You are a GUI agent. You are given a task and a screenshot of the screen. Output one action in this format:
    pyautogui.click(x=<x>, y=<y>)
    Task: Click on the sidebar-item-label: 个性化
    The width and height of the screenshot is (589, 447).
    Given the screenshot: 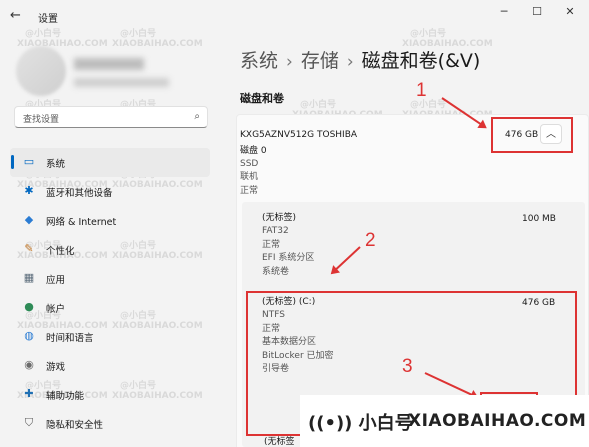 What is the action you would take?
    pyautogui.click(x=60, y=251)
    